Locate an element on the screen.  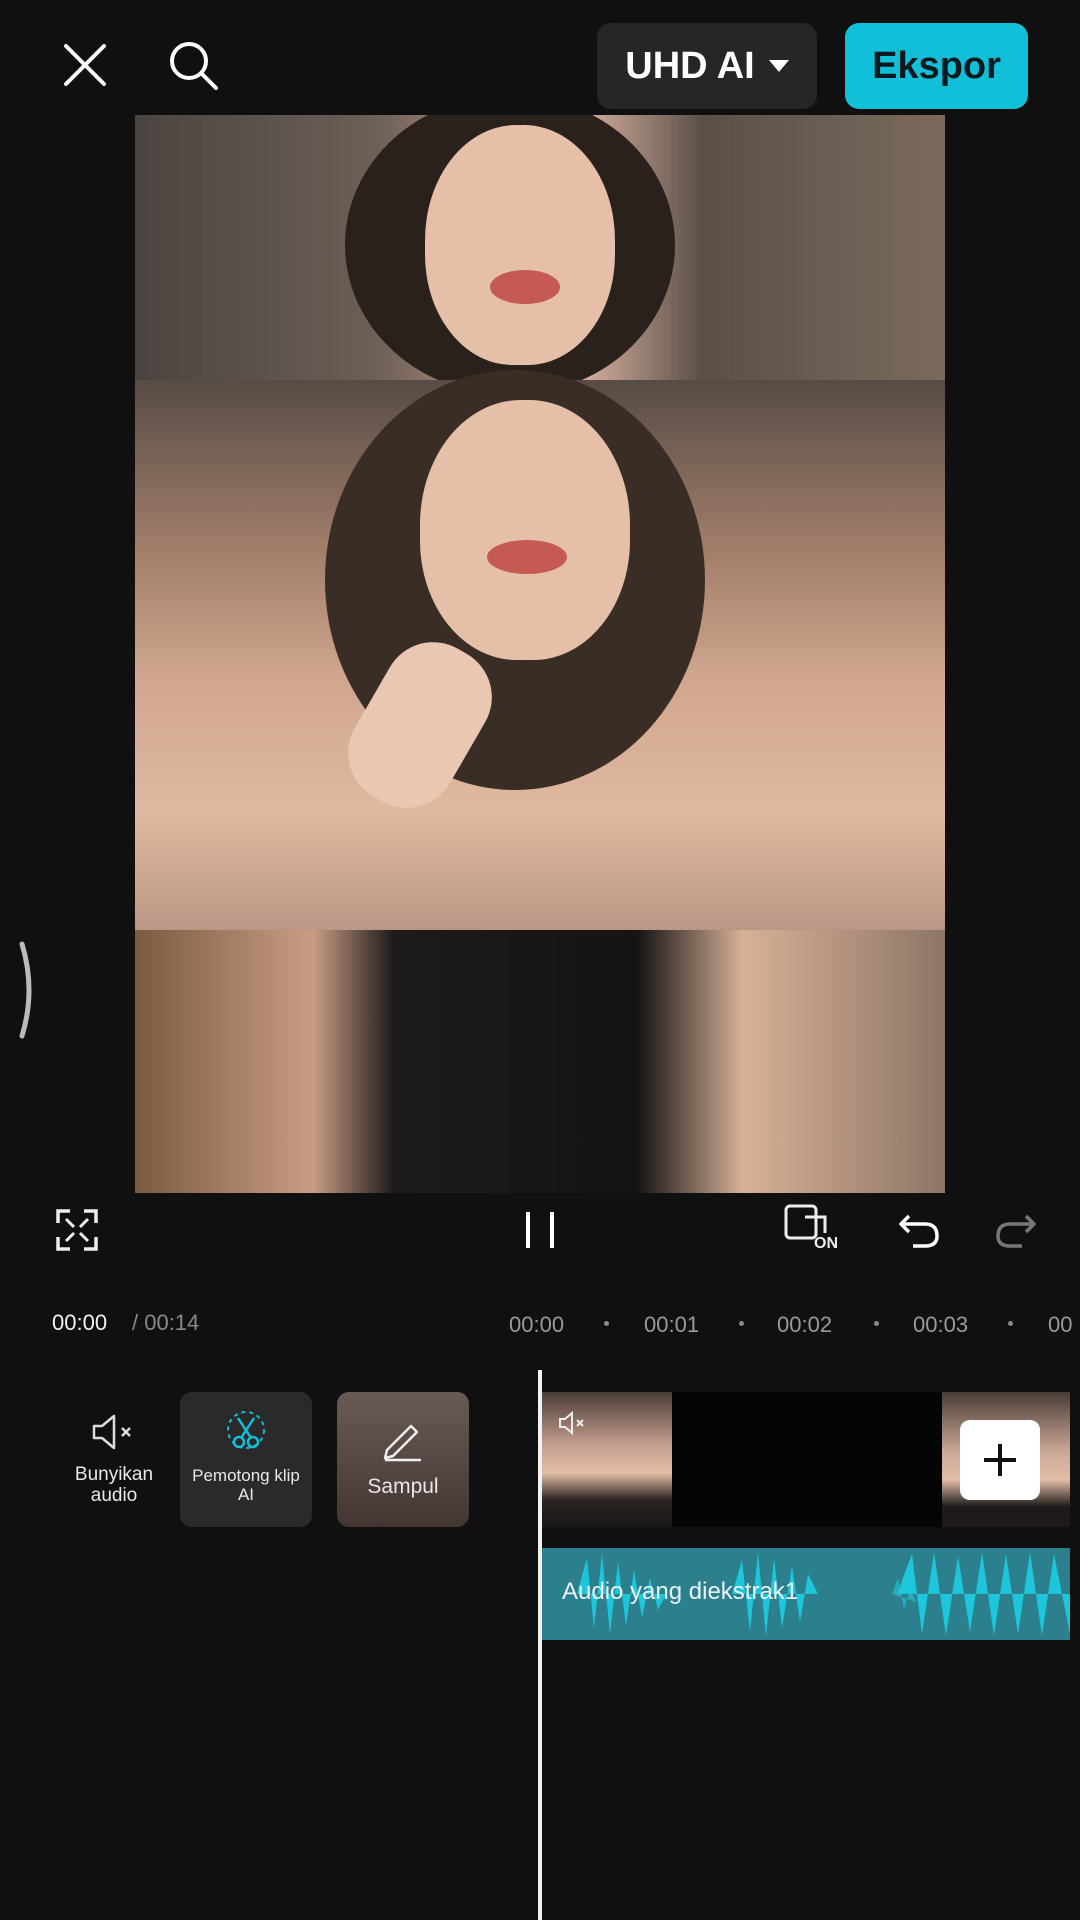
panel-handle is located at coordinates (27, 990).